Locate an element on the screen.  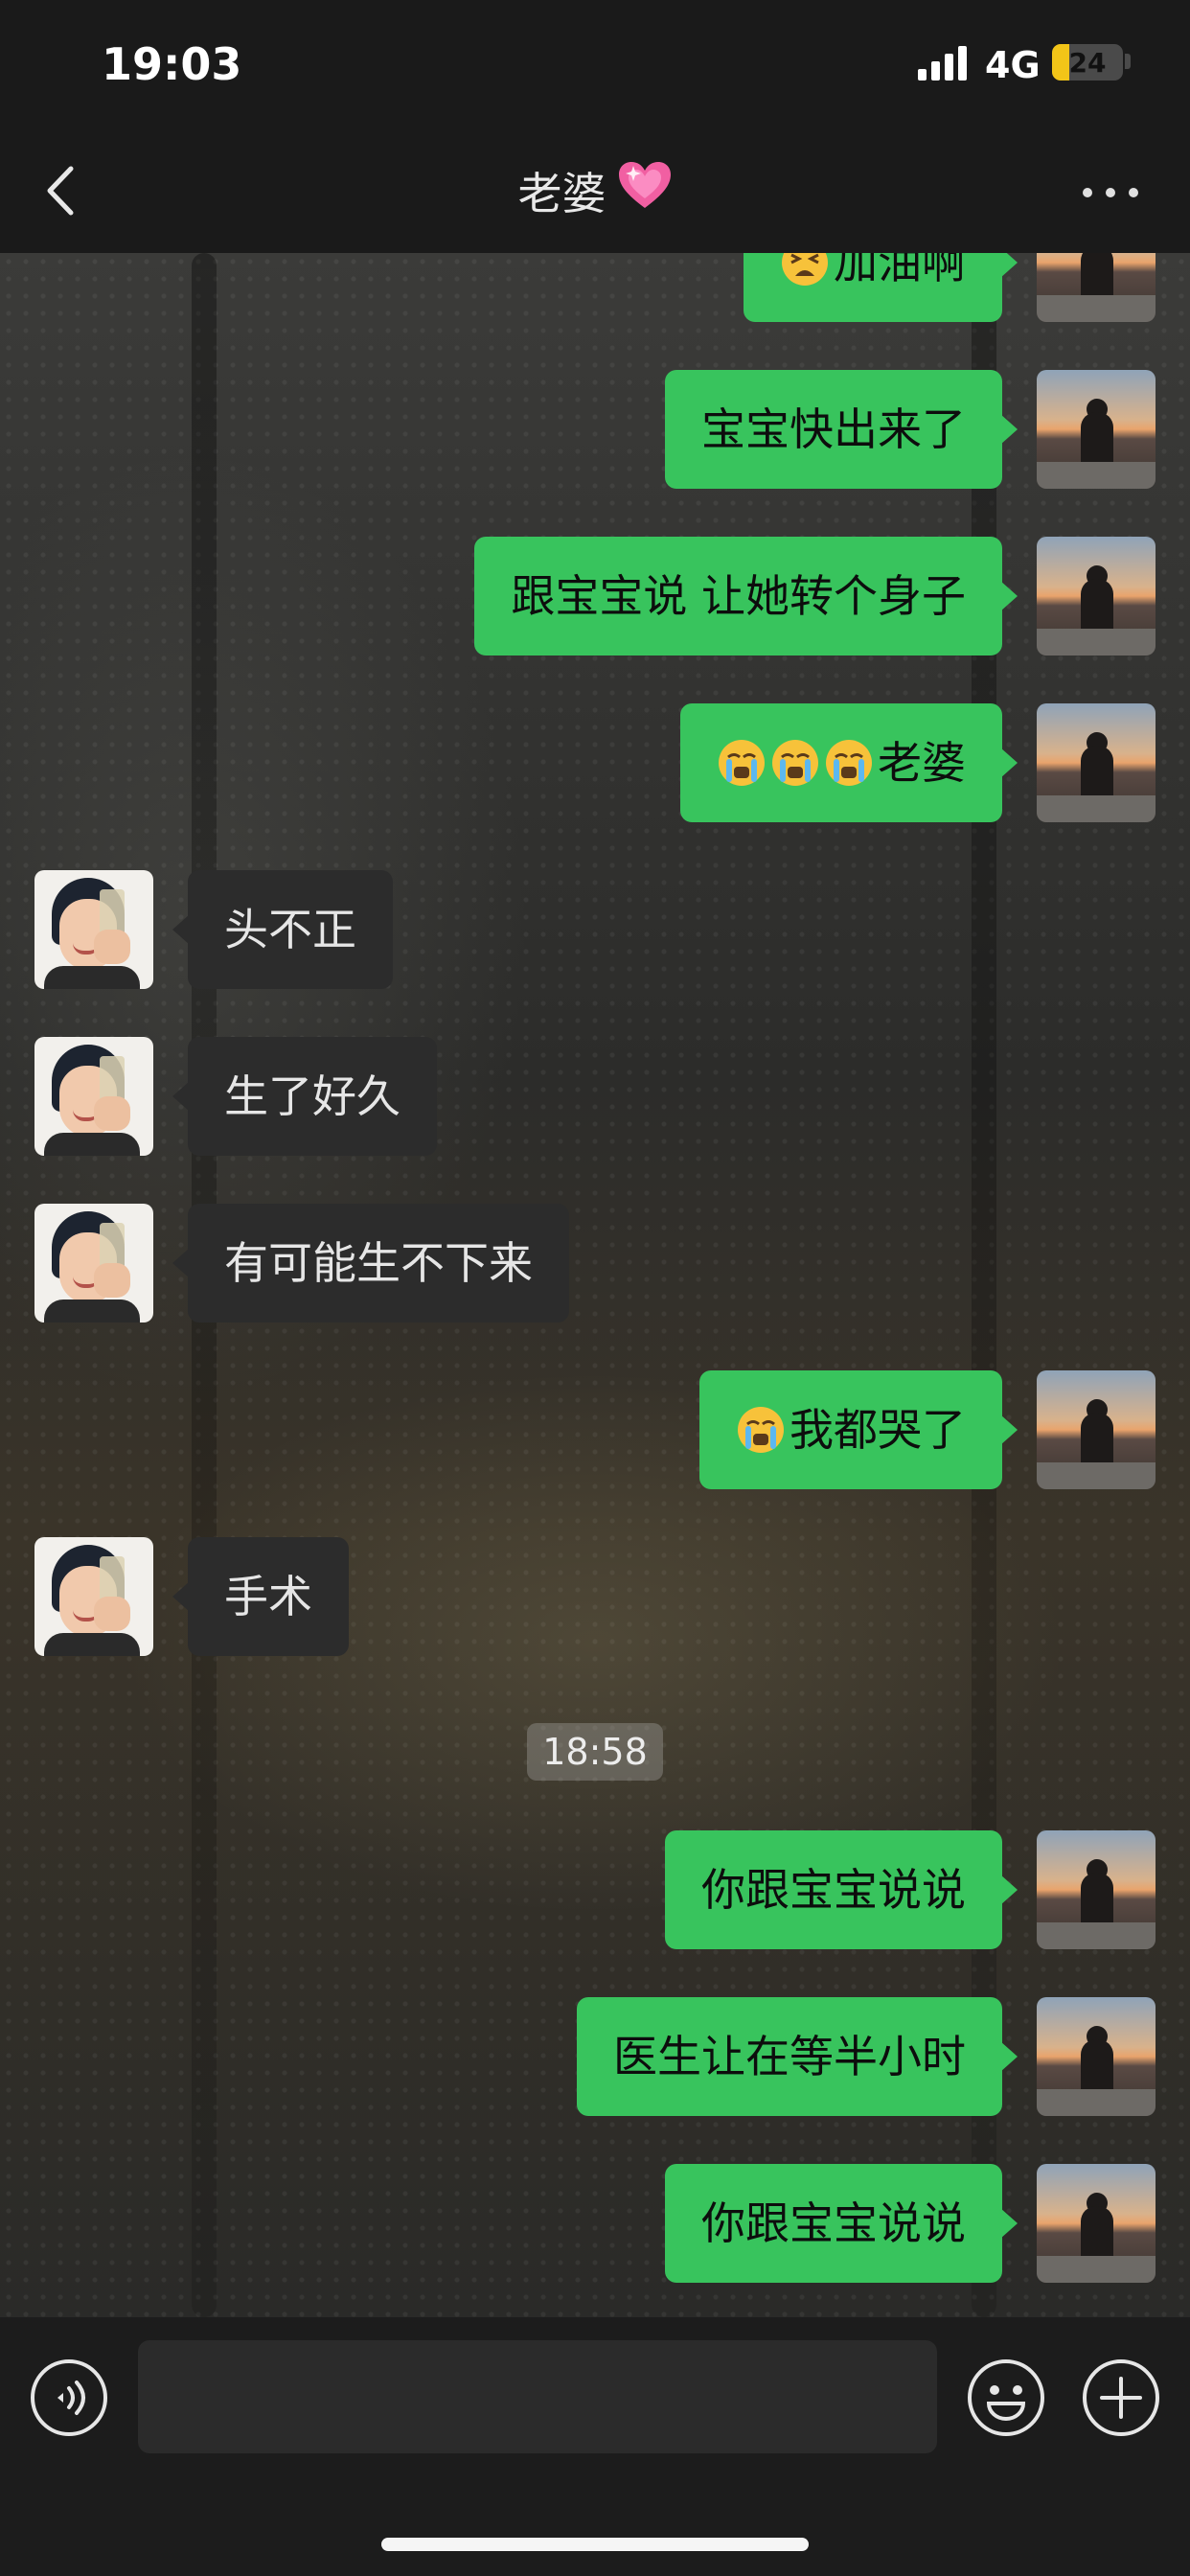
plus-button is located at coordinates (1121, 2398).